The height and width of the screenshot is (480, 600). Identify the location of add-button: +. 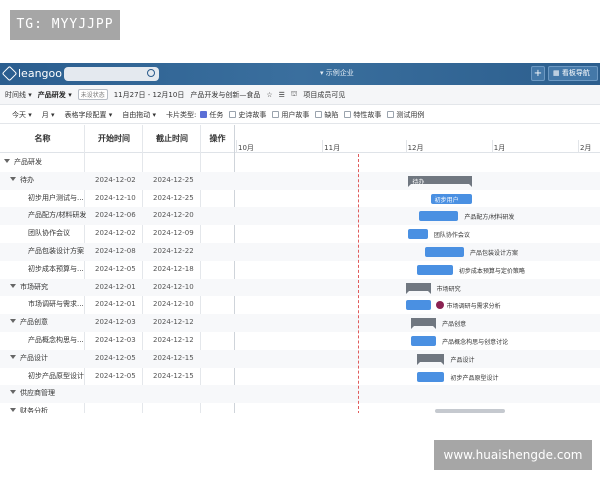
(538, 73).